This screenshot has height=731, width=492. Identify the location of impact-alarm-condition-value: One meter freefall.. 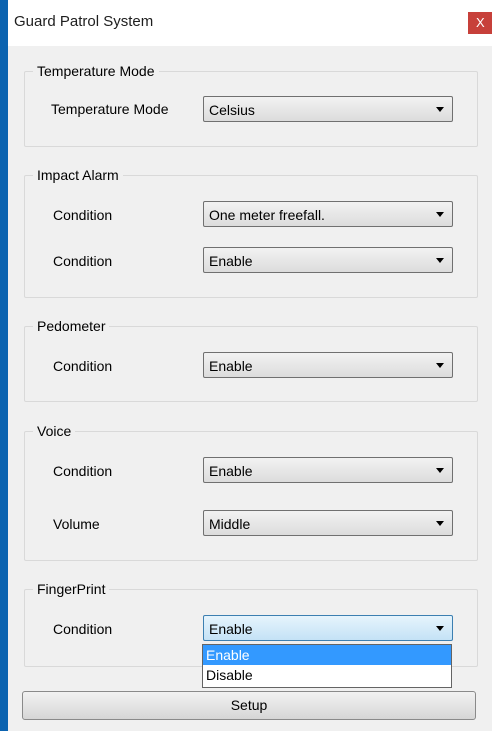
(267, 215).